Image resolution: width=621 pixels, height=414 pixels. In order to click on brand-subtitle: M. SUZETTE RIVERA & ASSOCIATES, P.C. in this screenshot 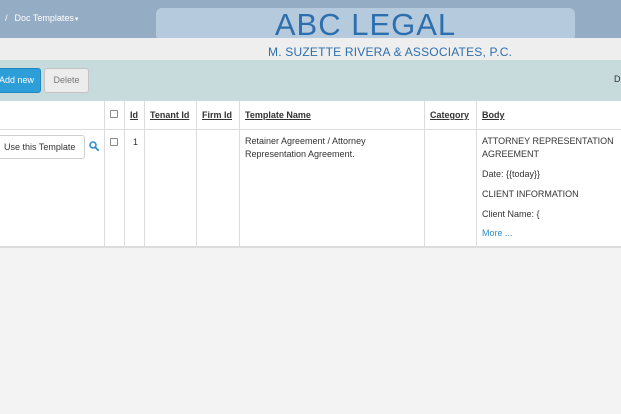, I will do `click(390, 52)`.